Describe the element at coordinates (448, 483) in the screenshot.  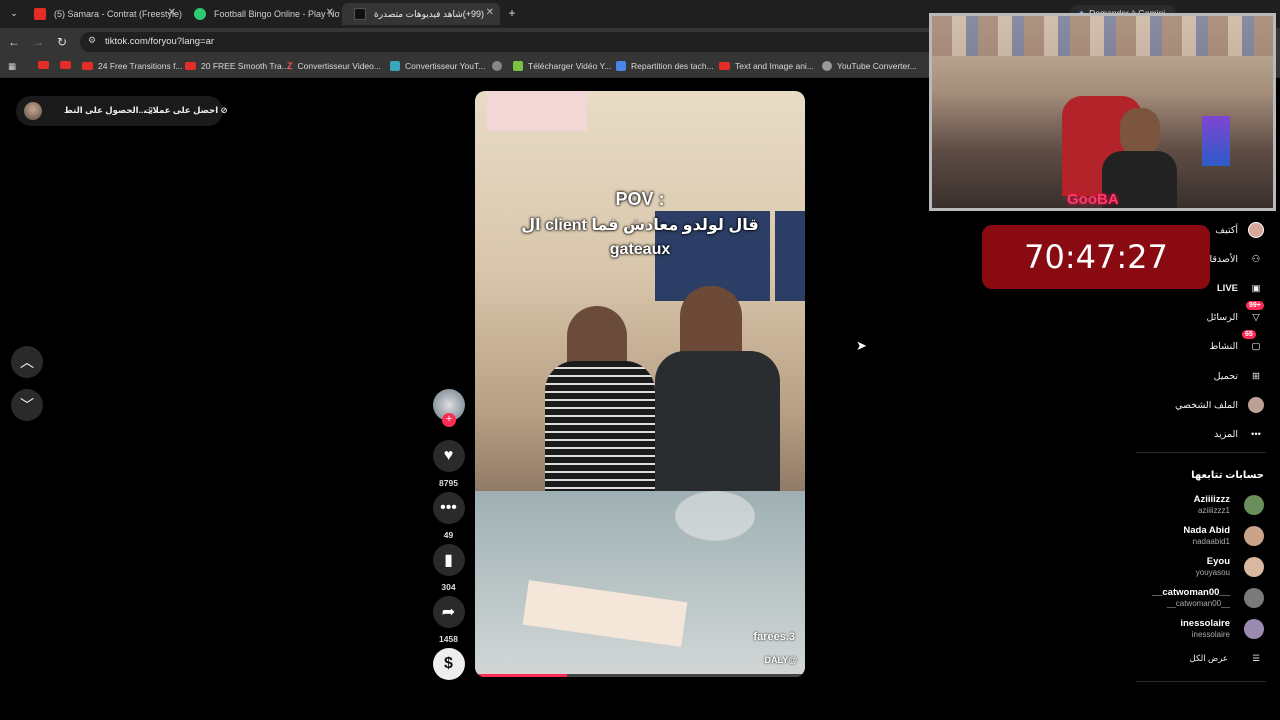
I see `like-count: 8795` at that location.